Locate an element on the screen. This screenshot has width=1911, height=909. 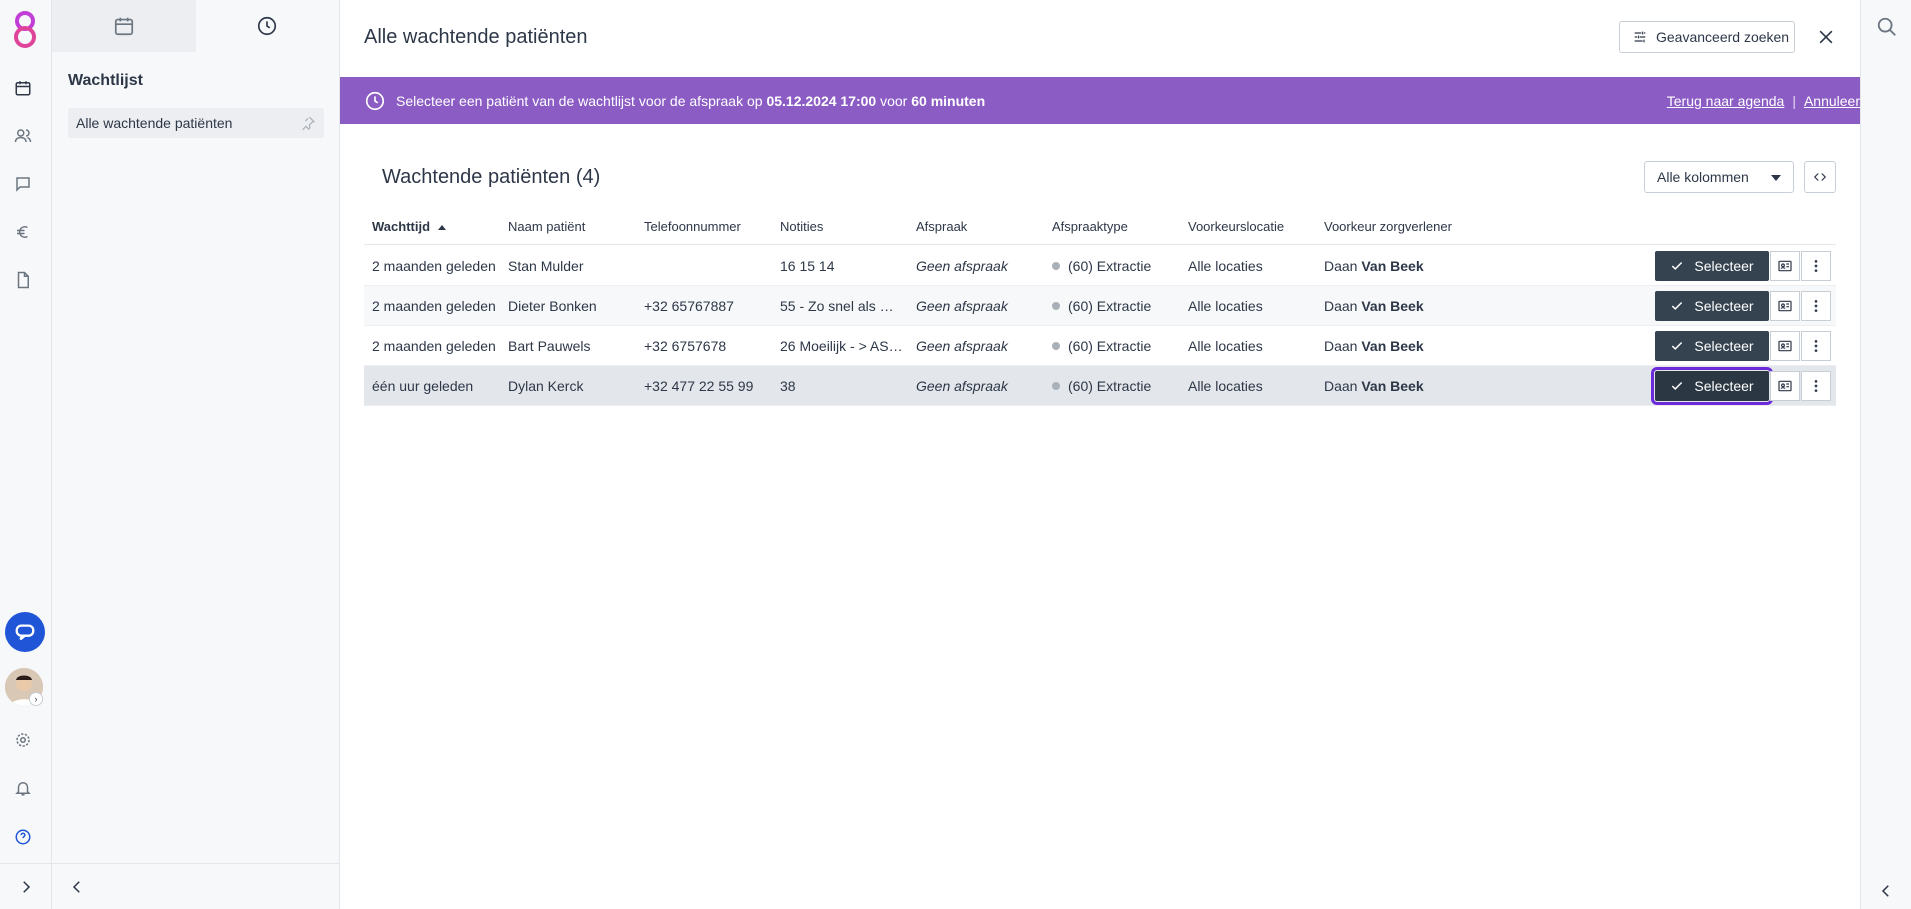
sidebar-item-all-waiting: Alle wachtende patiënten is located at coordinates (196, 123).